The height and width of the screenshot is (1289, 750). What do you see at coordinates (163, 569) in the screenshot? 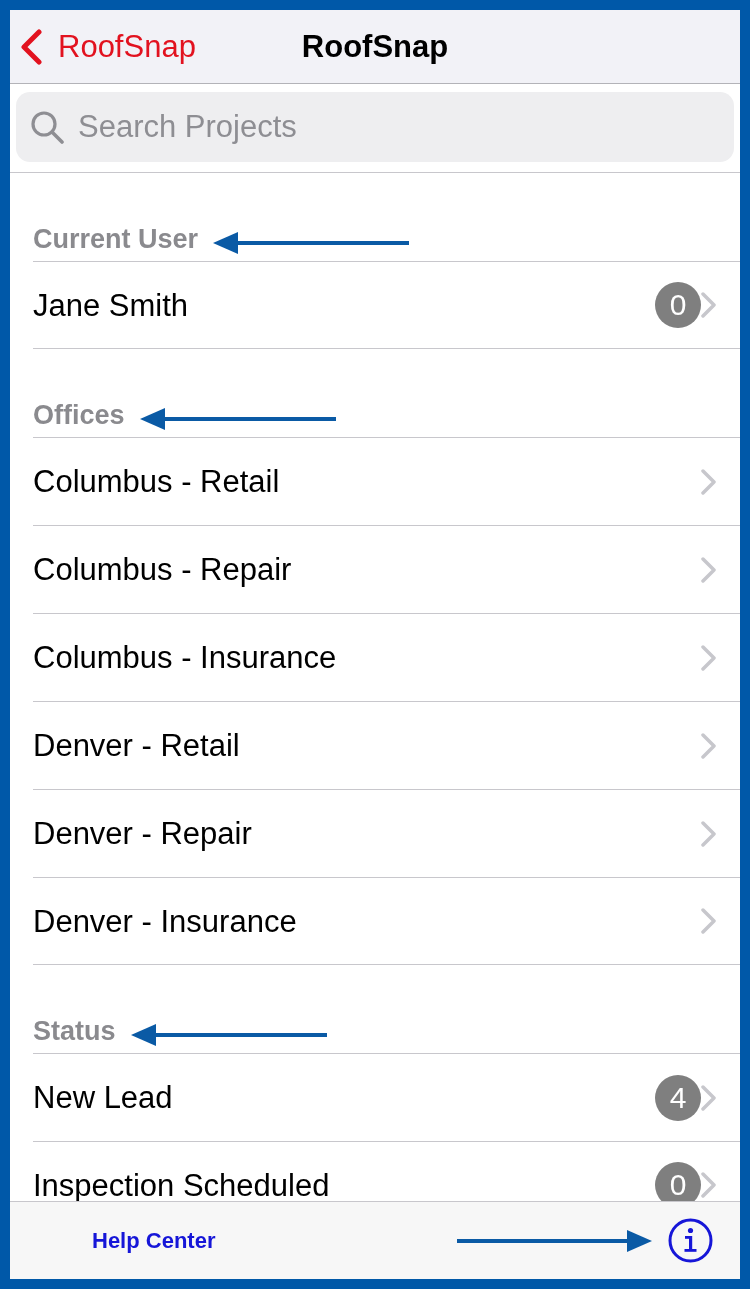
I see `row-label: Columbus - Repair` at bounding box center [163, 569].